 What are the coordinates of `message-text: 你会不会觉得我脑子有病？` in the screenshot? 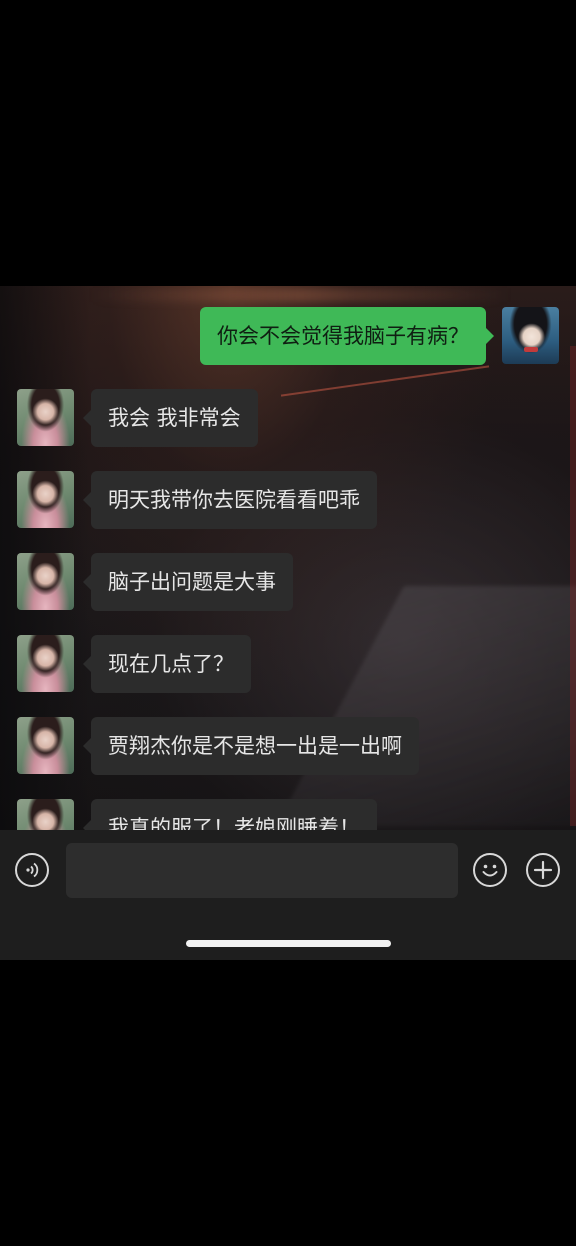 It's located at (343, 336).